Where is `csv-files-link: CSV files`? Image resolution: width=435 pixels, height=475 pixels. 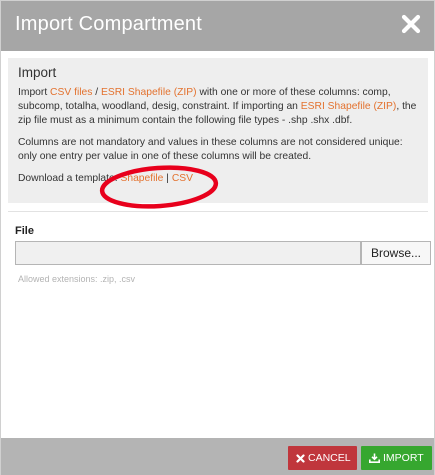
csv-files-link: CSV files is located at coordinates (71, 92).